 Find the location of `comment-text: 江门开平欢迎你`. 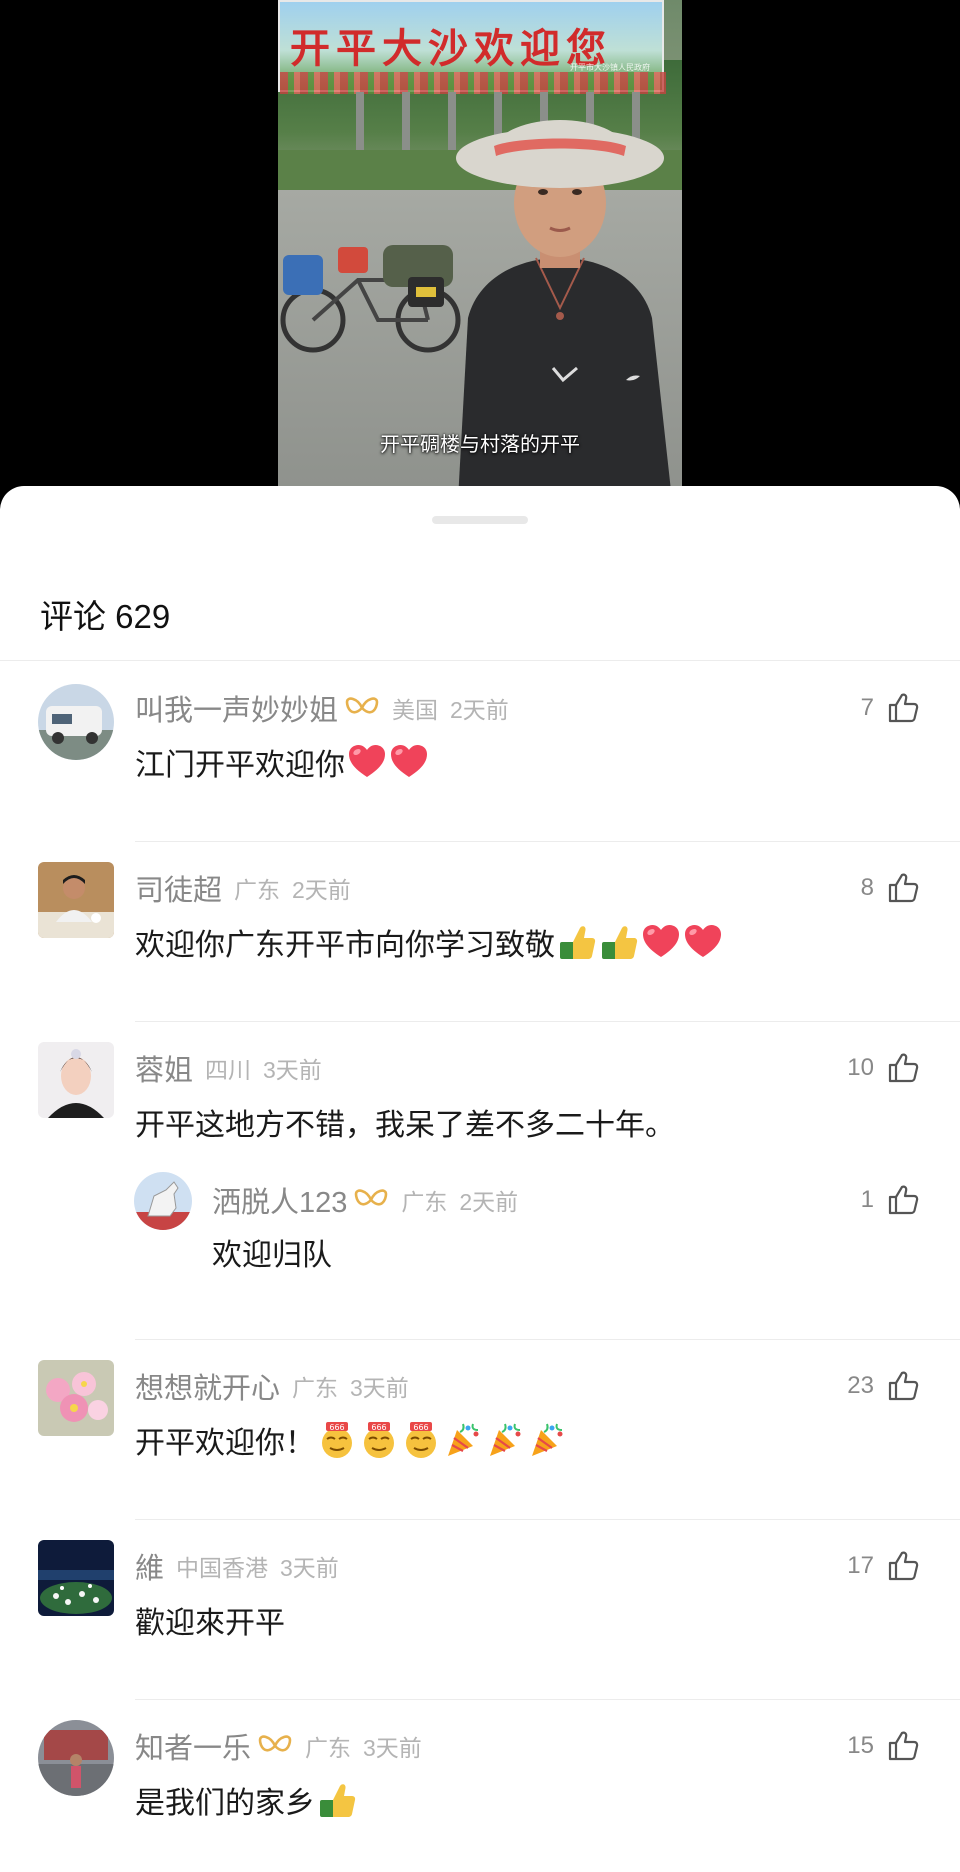

comment-text: 江门开平欢迎你 is located at coordinates (282, 762).